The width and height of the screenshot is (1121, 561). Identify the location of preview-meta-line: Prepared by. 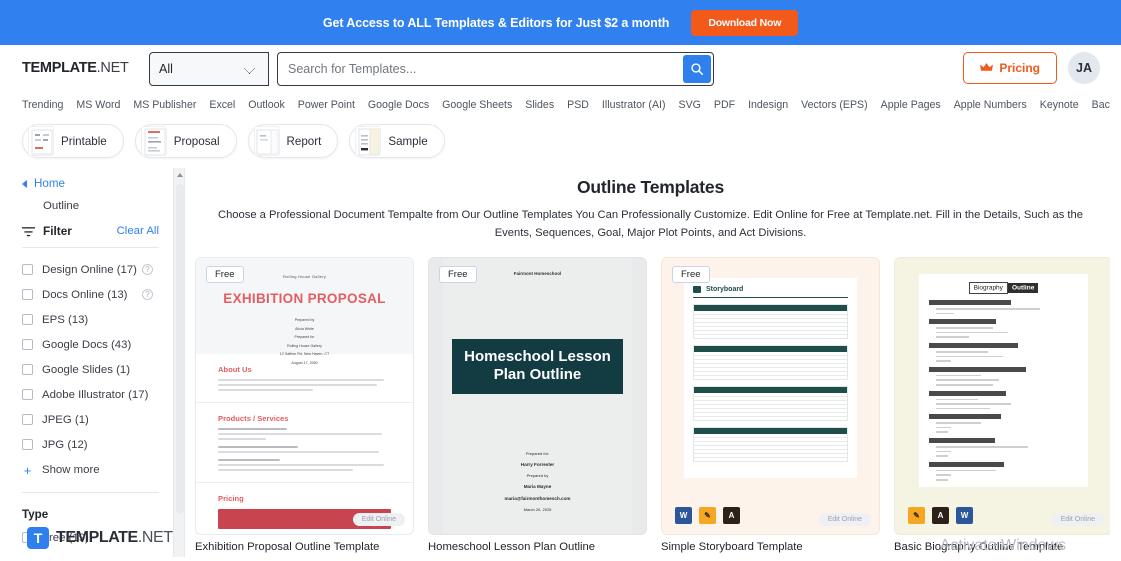
(304, 319).